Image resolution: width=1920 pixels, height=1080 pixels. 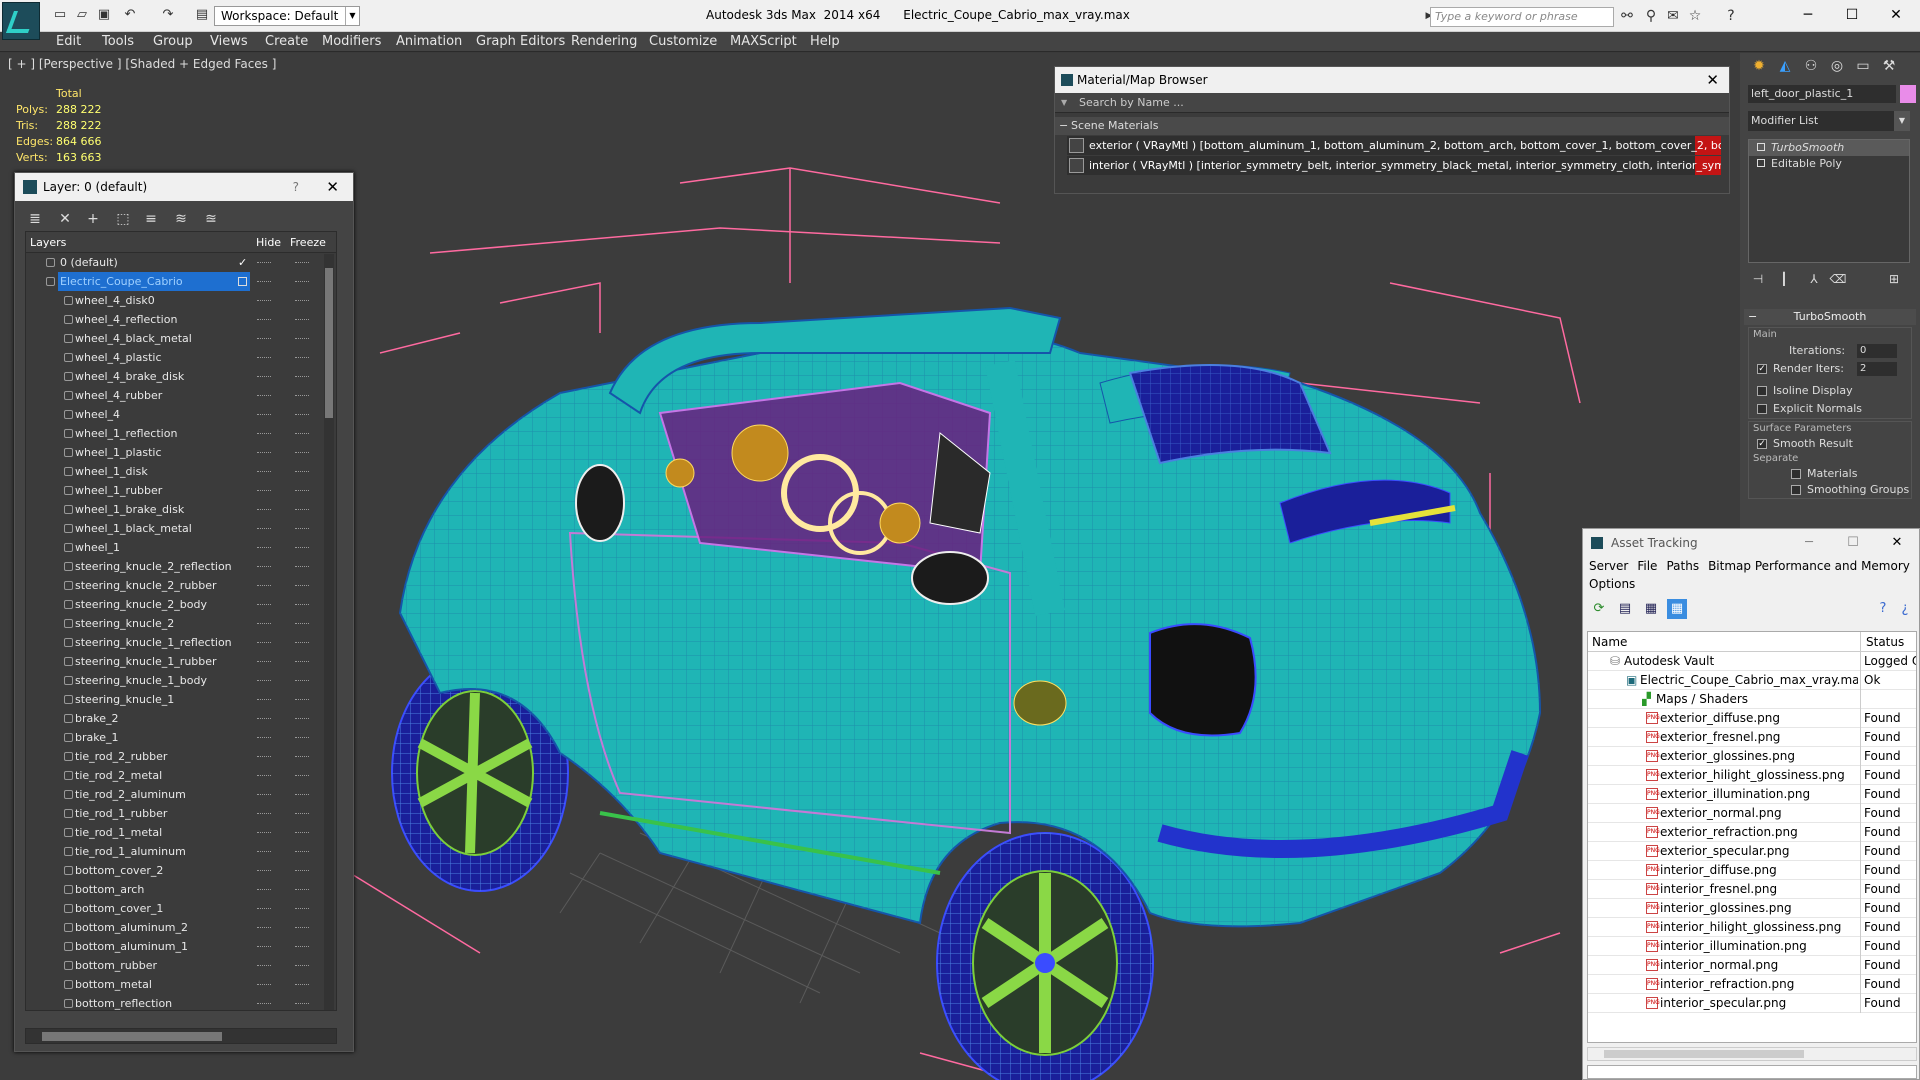 What do you see at coordinates (1811, 66) in the screenshot?
I see `hierarchy-tab-icon: ⚇` at bounding box center [1811, 66].